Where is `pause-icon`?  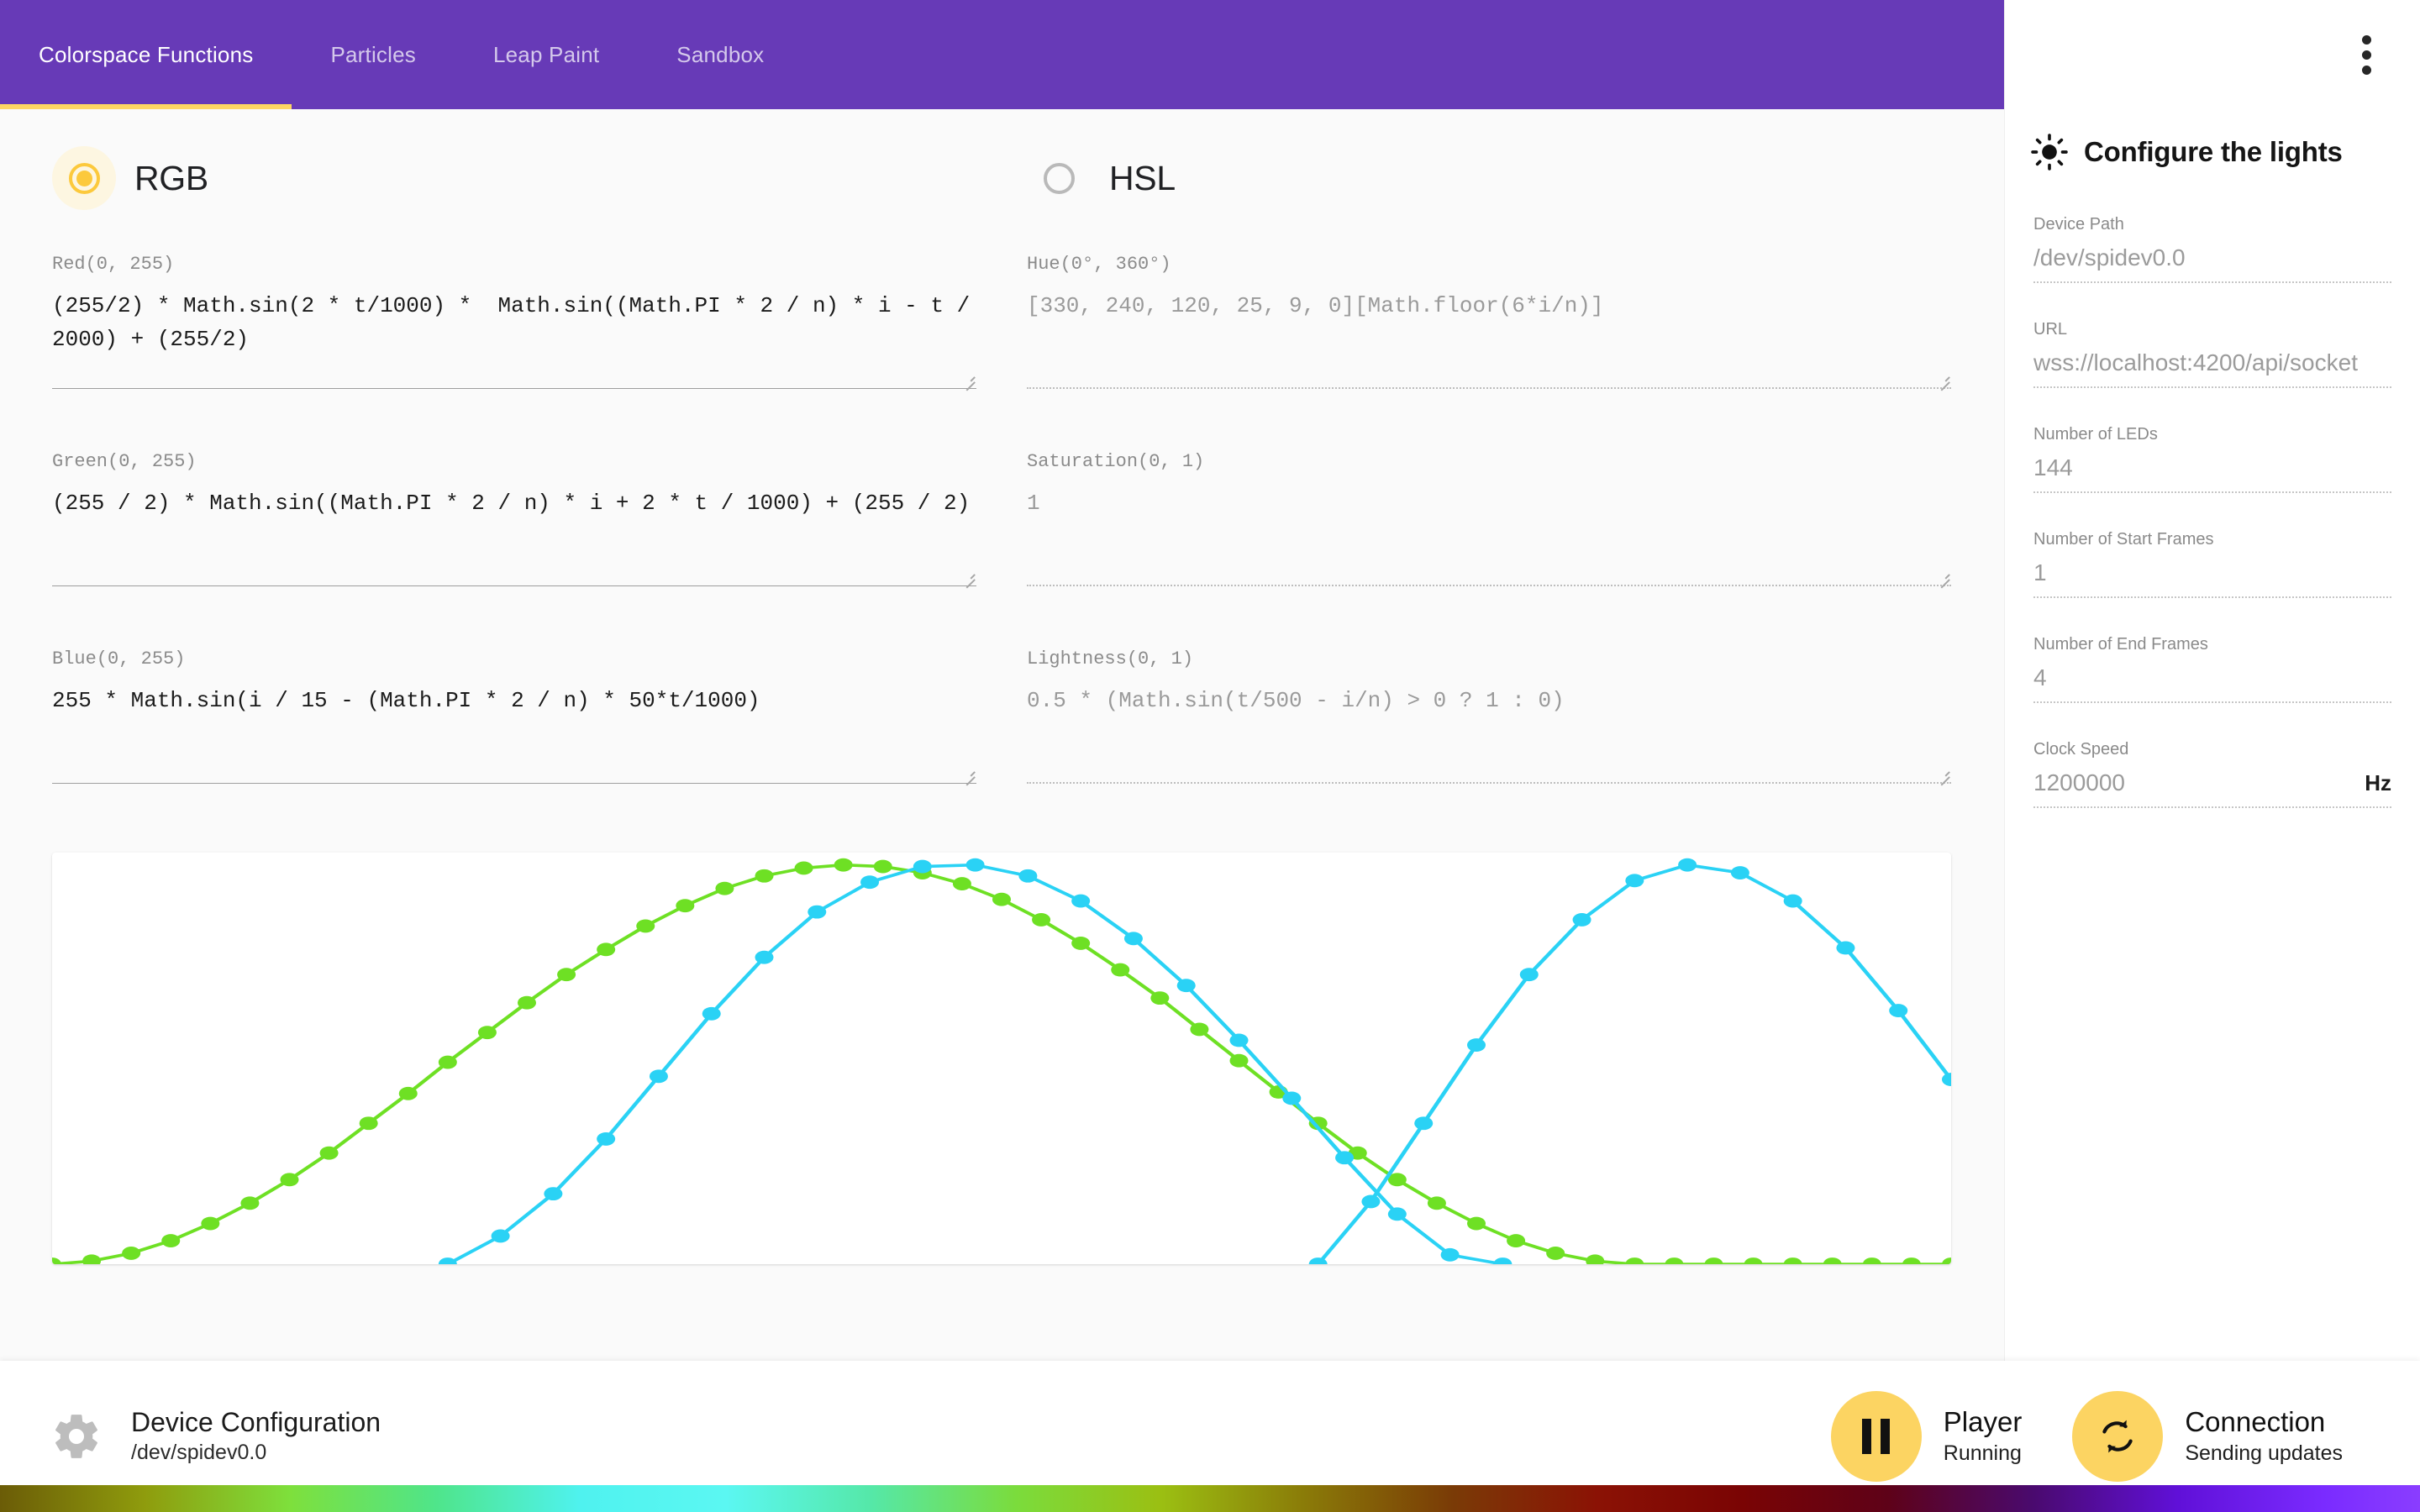
pause-icon is located at coordinates (1876, 1436).